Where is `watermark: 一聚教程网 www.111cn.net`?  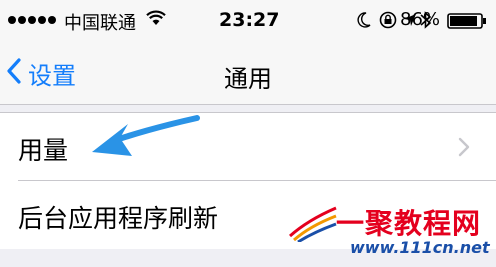 watermark: 一聚教程网 www.111cn.net is located at coordinates (392, 231).